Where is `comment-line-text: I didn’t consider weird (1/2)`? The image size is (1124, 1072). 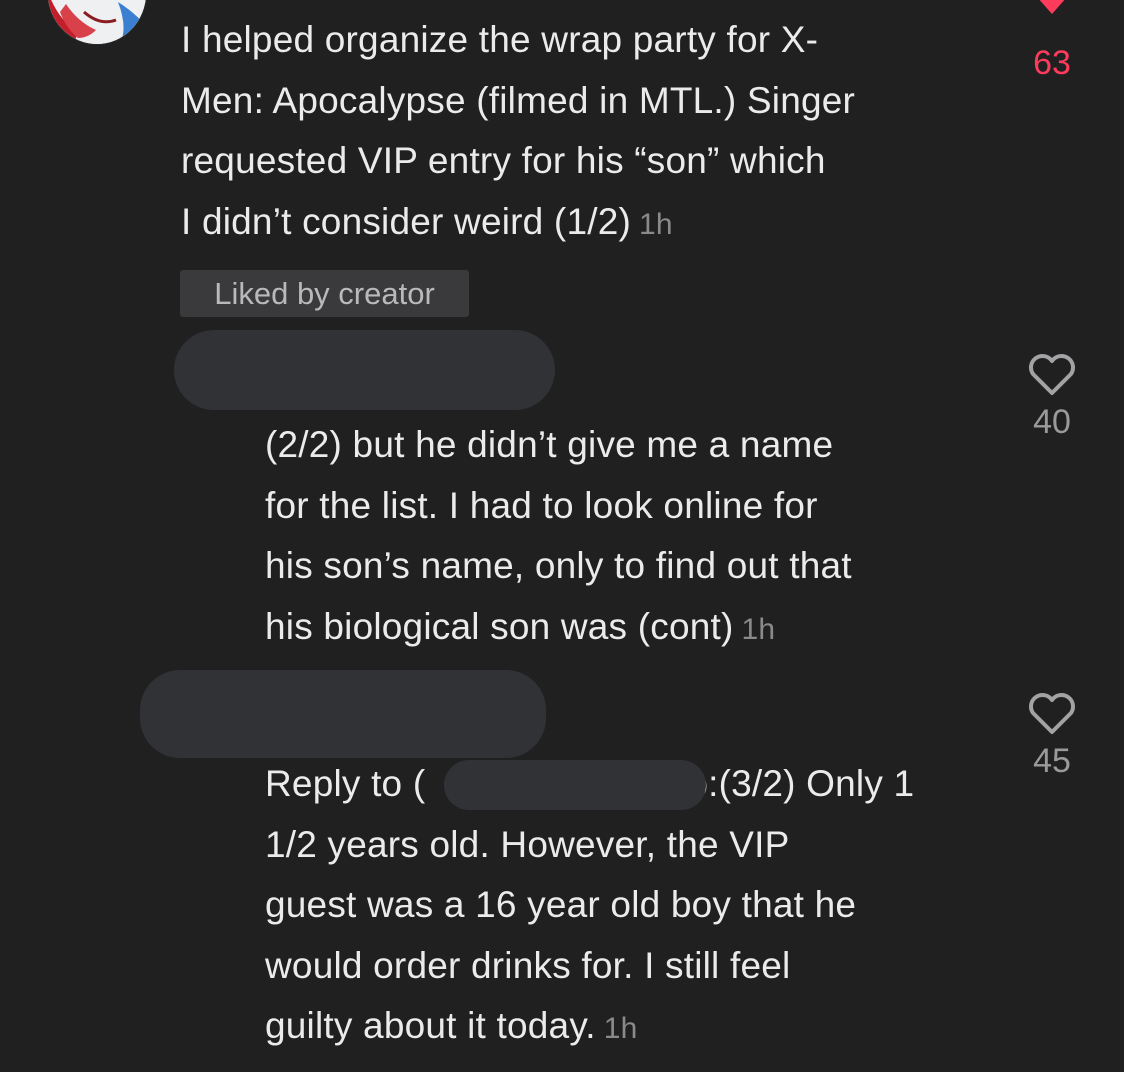 comment-line-text: I didn’t consider weird (1/2) is located at coordinates (406, 221).